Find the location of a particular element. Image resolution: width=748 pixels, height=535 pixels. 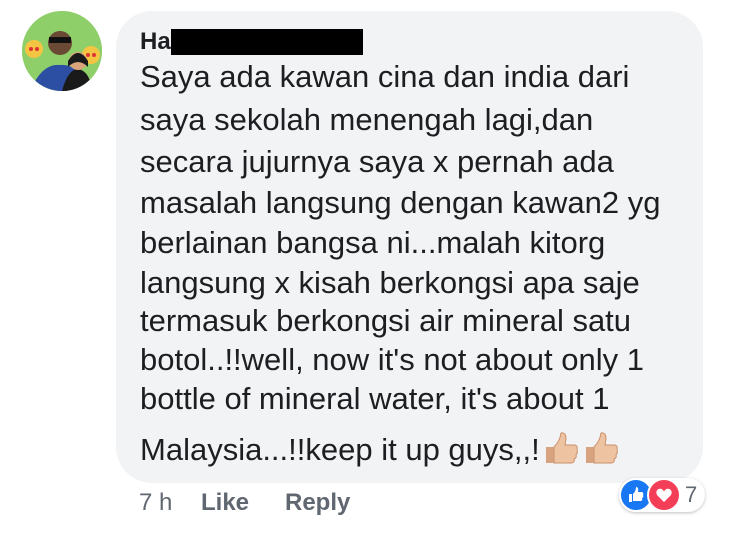

comment-text-line: secara jujurnya saya x pernah ada is located at coordinates (377, 161).